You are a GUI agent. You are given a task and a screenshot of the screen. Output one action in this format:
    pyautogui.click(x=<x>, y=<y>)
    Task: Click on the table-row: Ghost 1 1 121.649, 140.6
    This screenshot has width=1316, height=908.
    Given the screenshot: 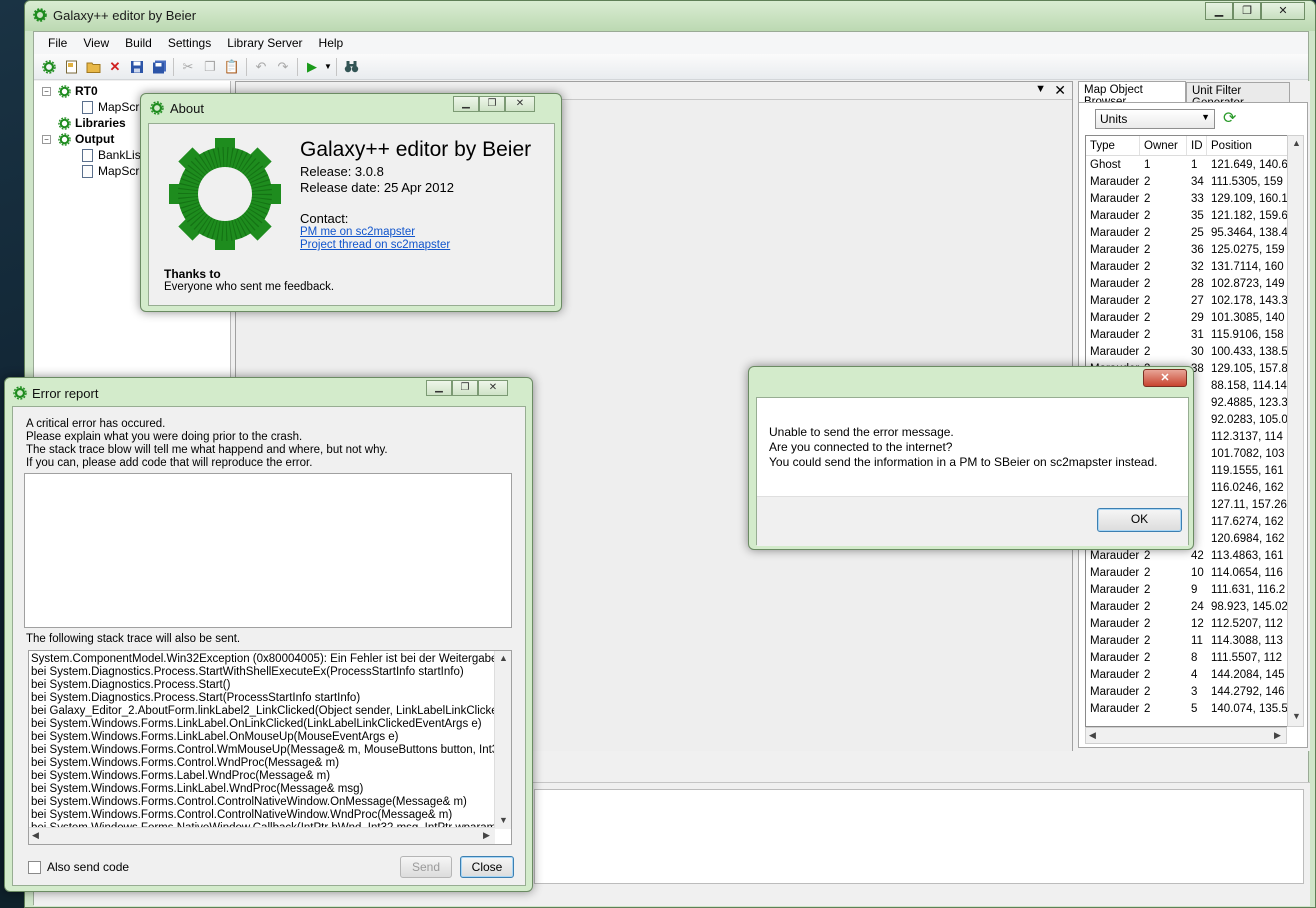 What is the action you would take?
    pyautogui.click(x=1189, y=165)
    